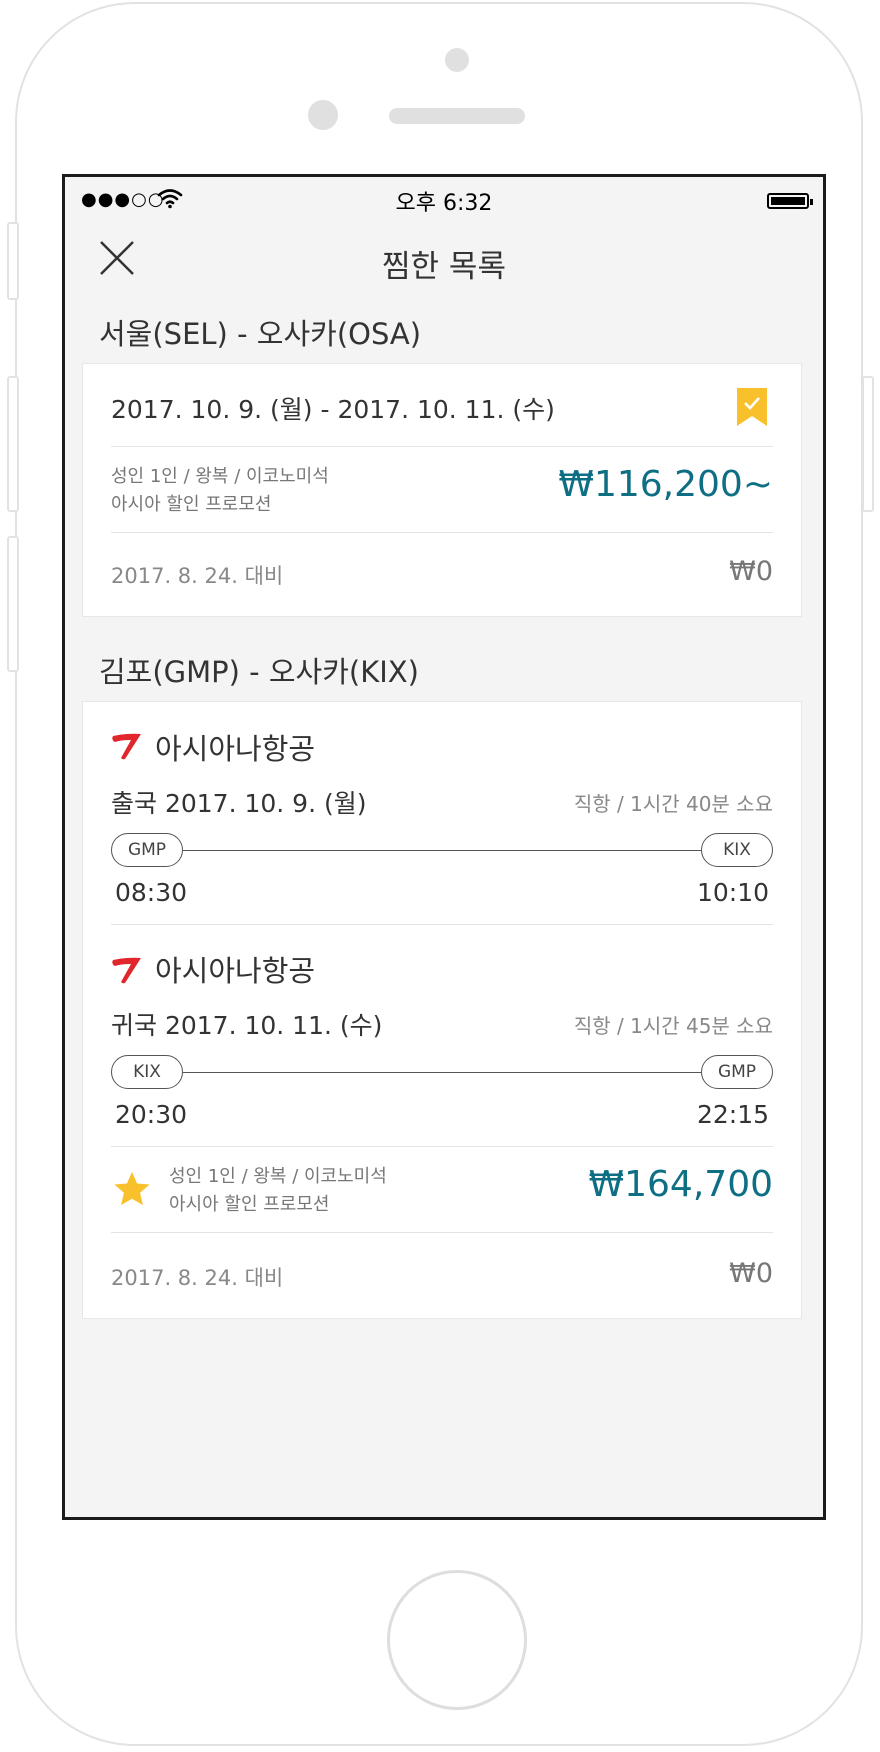 This screenshot has height=1752, width=880. What do you see at coordinates (457, 116) in the screenshot?
I see `earpiece-speaker` at bounding box center [457, 116].